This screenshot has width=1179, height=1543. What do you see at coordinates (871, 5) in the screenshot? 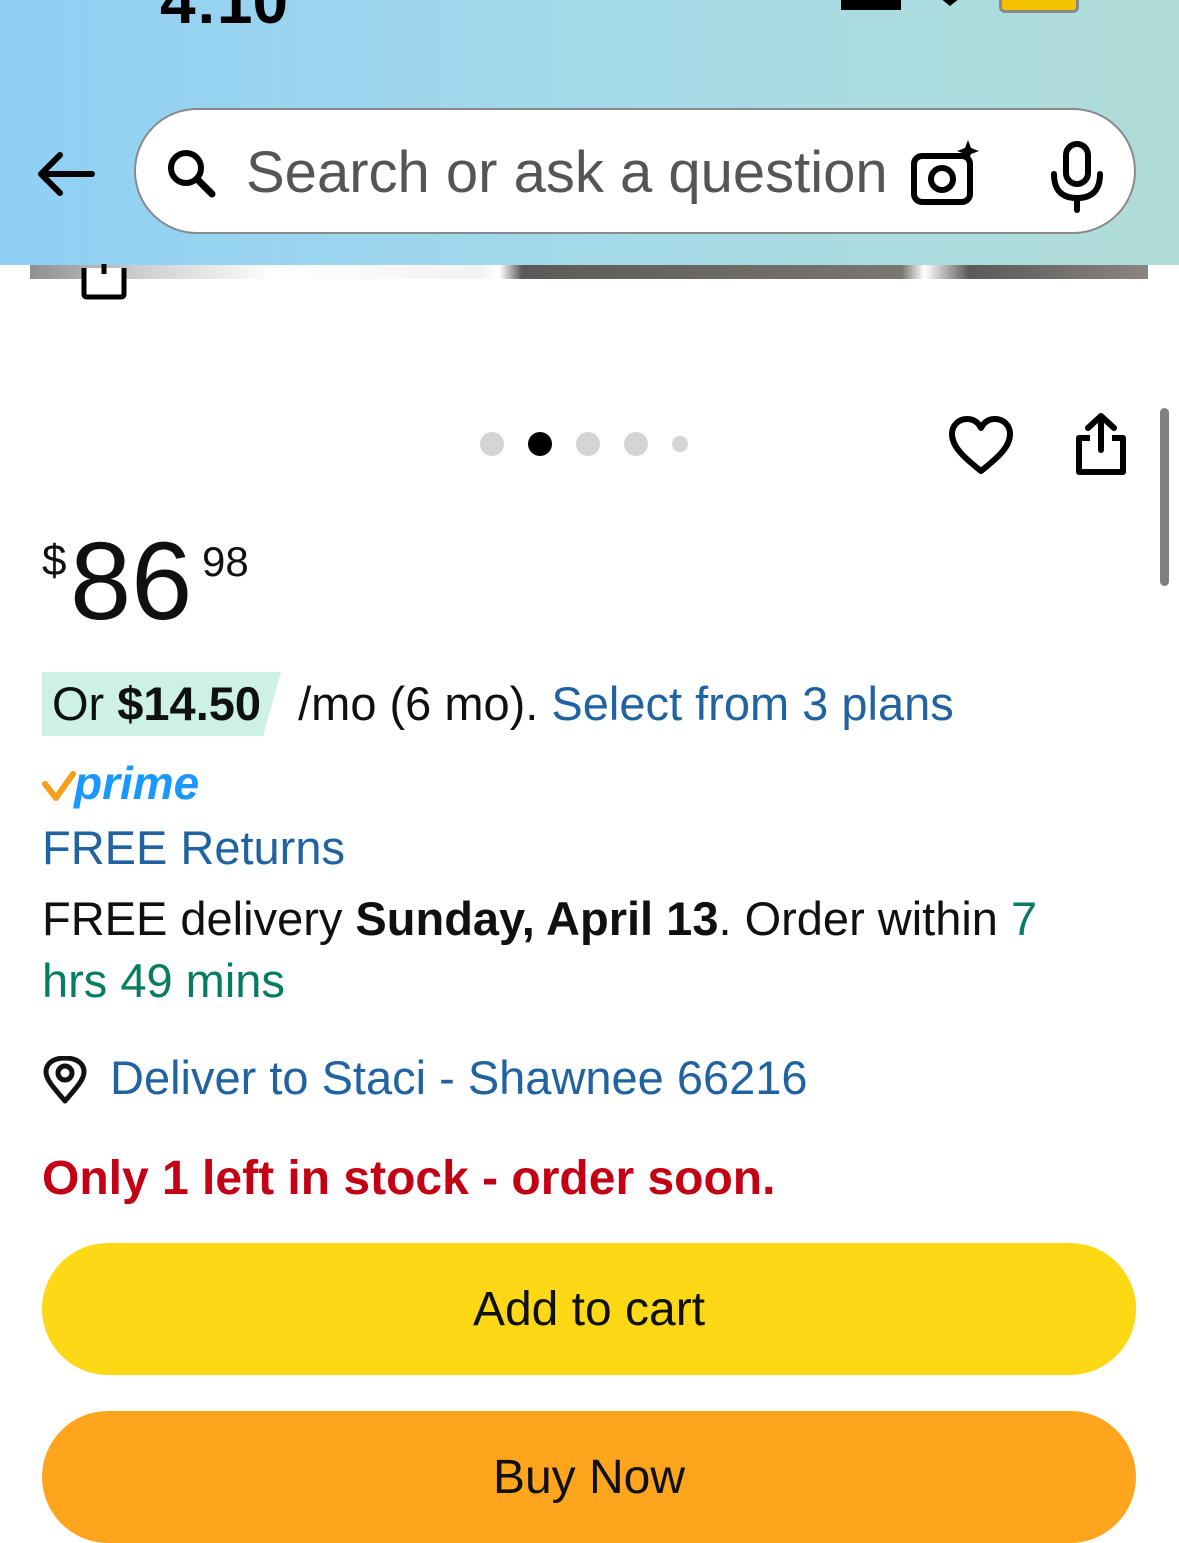
I see `signal-icon` at bounding box center [871, 5].